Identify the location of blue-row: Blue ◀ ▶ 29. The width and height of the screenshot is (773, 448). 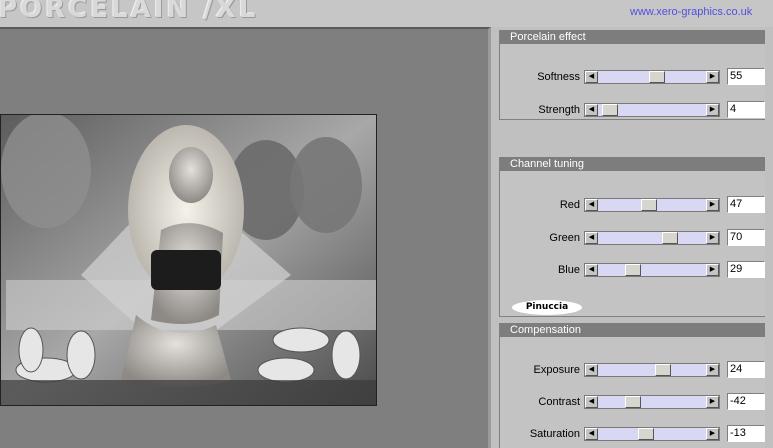
(633, 270).